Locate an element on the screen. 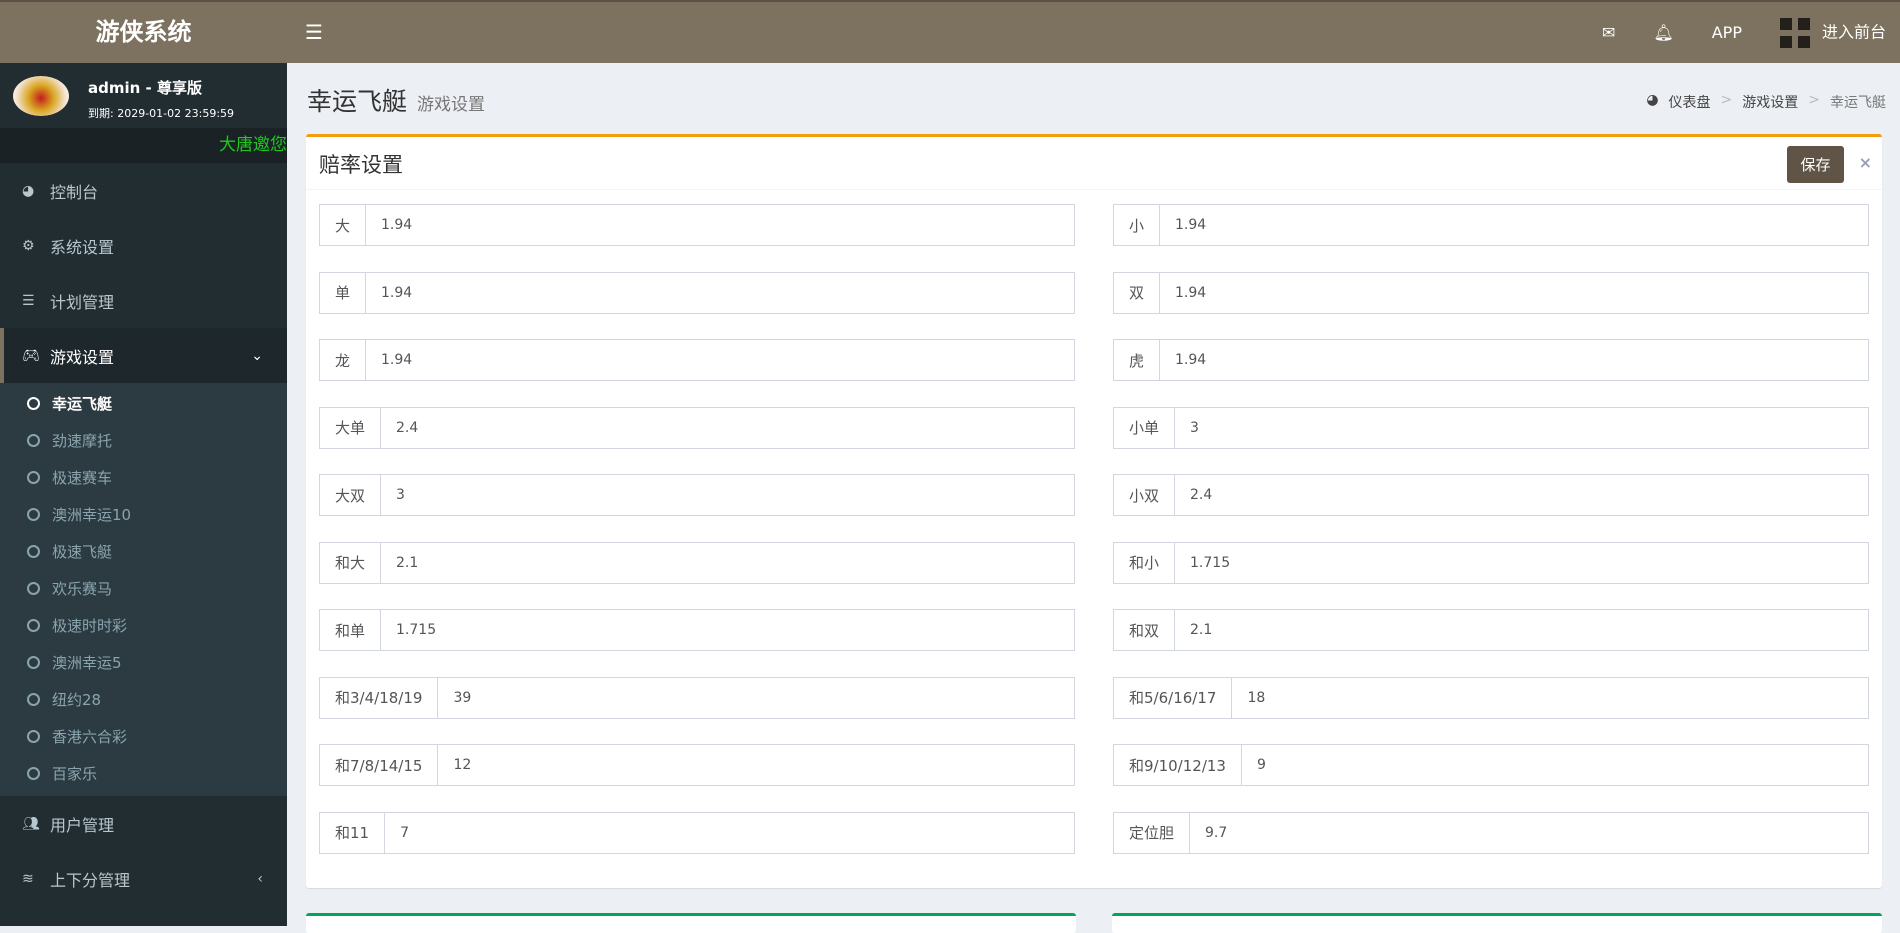 The height and width of the screenshot is (933, 1900). mail-icon: ✉ is located at coordinates (1608, 32).